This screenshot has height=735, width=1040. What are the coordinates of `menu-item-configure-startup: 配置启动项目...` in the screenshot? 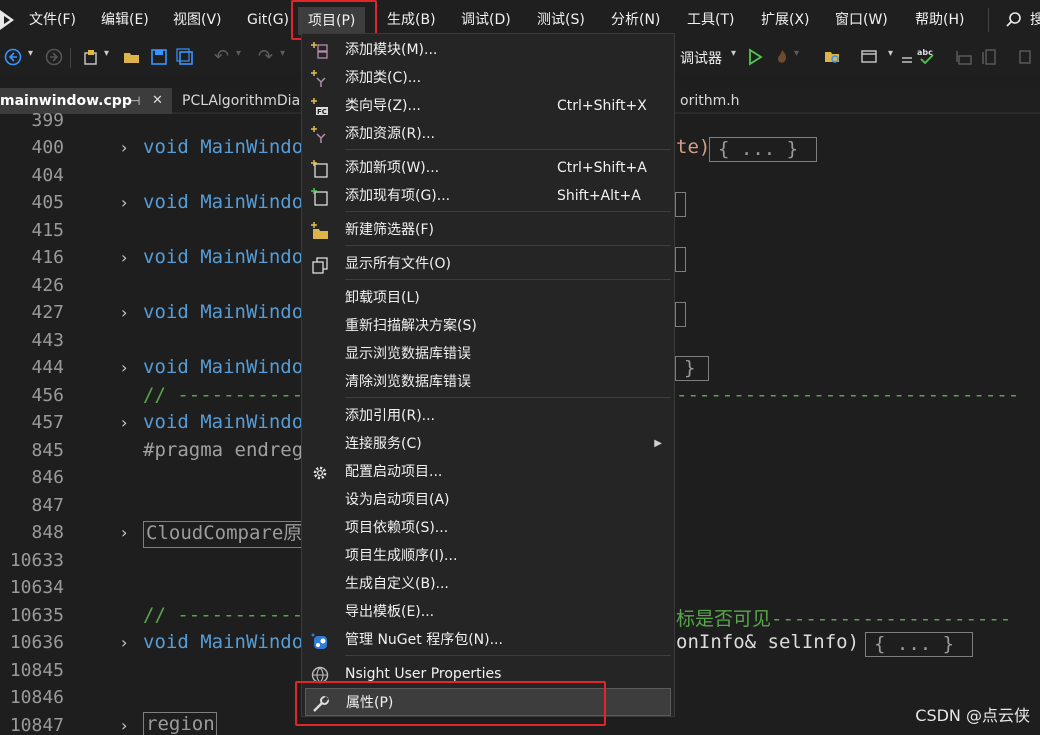 It's located at (488, 472).